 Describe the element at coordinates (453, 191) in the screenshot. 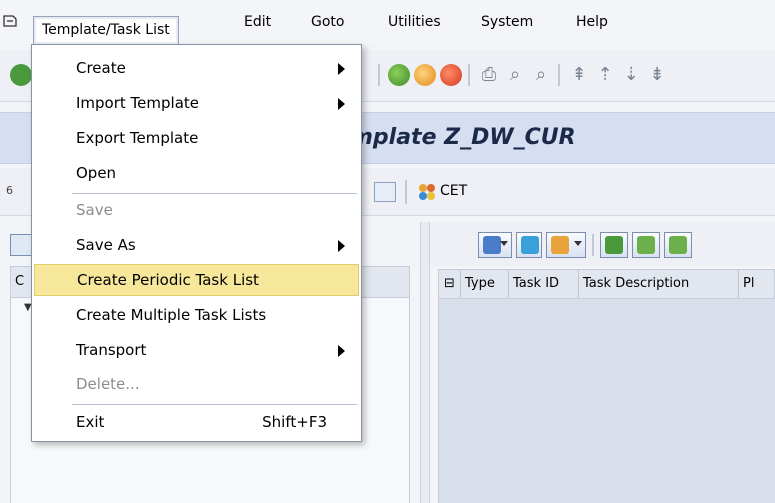

I see `cet-button-label: CET` at that location.